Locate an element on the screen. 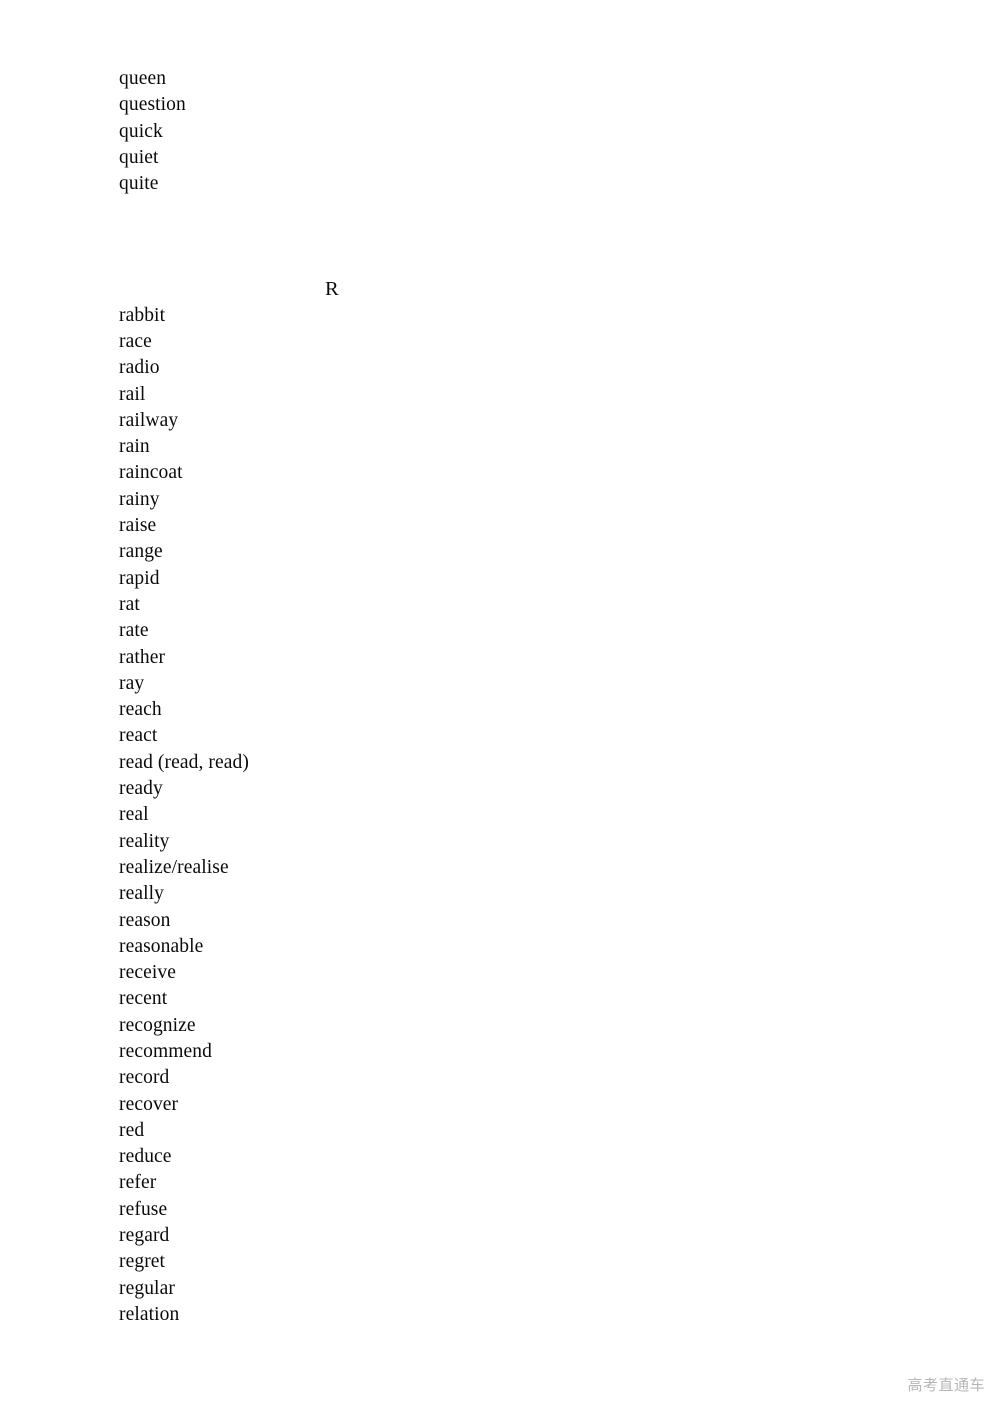  word-list-item: ready is located at coordinates (141, 789).